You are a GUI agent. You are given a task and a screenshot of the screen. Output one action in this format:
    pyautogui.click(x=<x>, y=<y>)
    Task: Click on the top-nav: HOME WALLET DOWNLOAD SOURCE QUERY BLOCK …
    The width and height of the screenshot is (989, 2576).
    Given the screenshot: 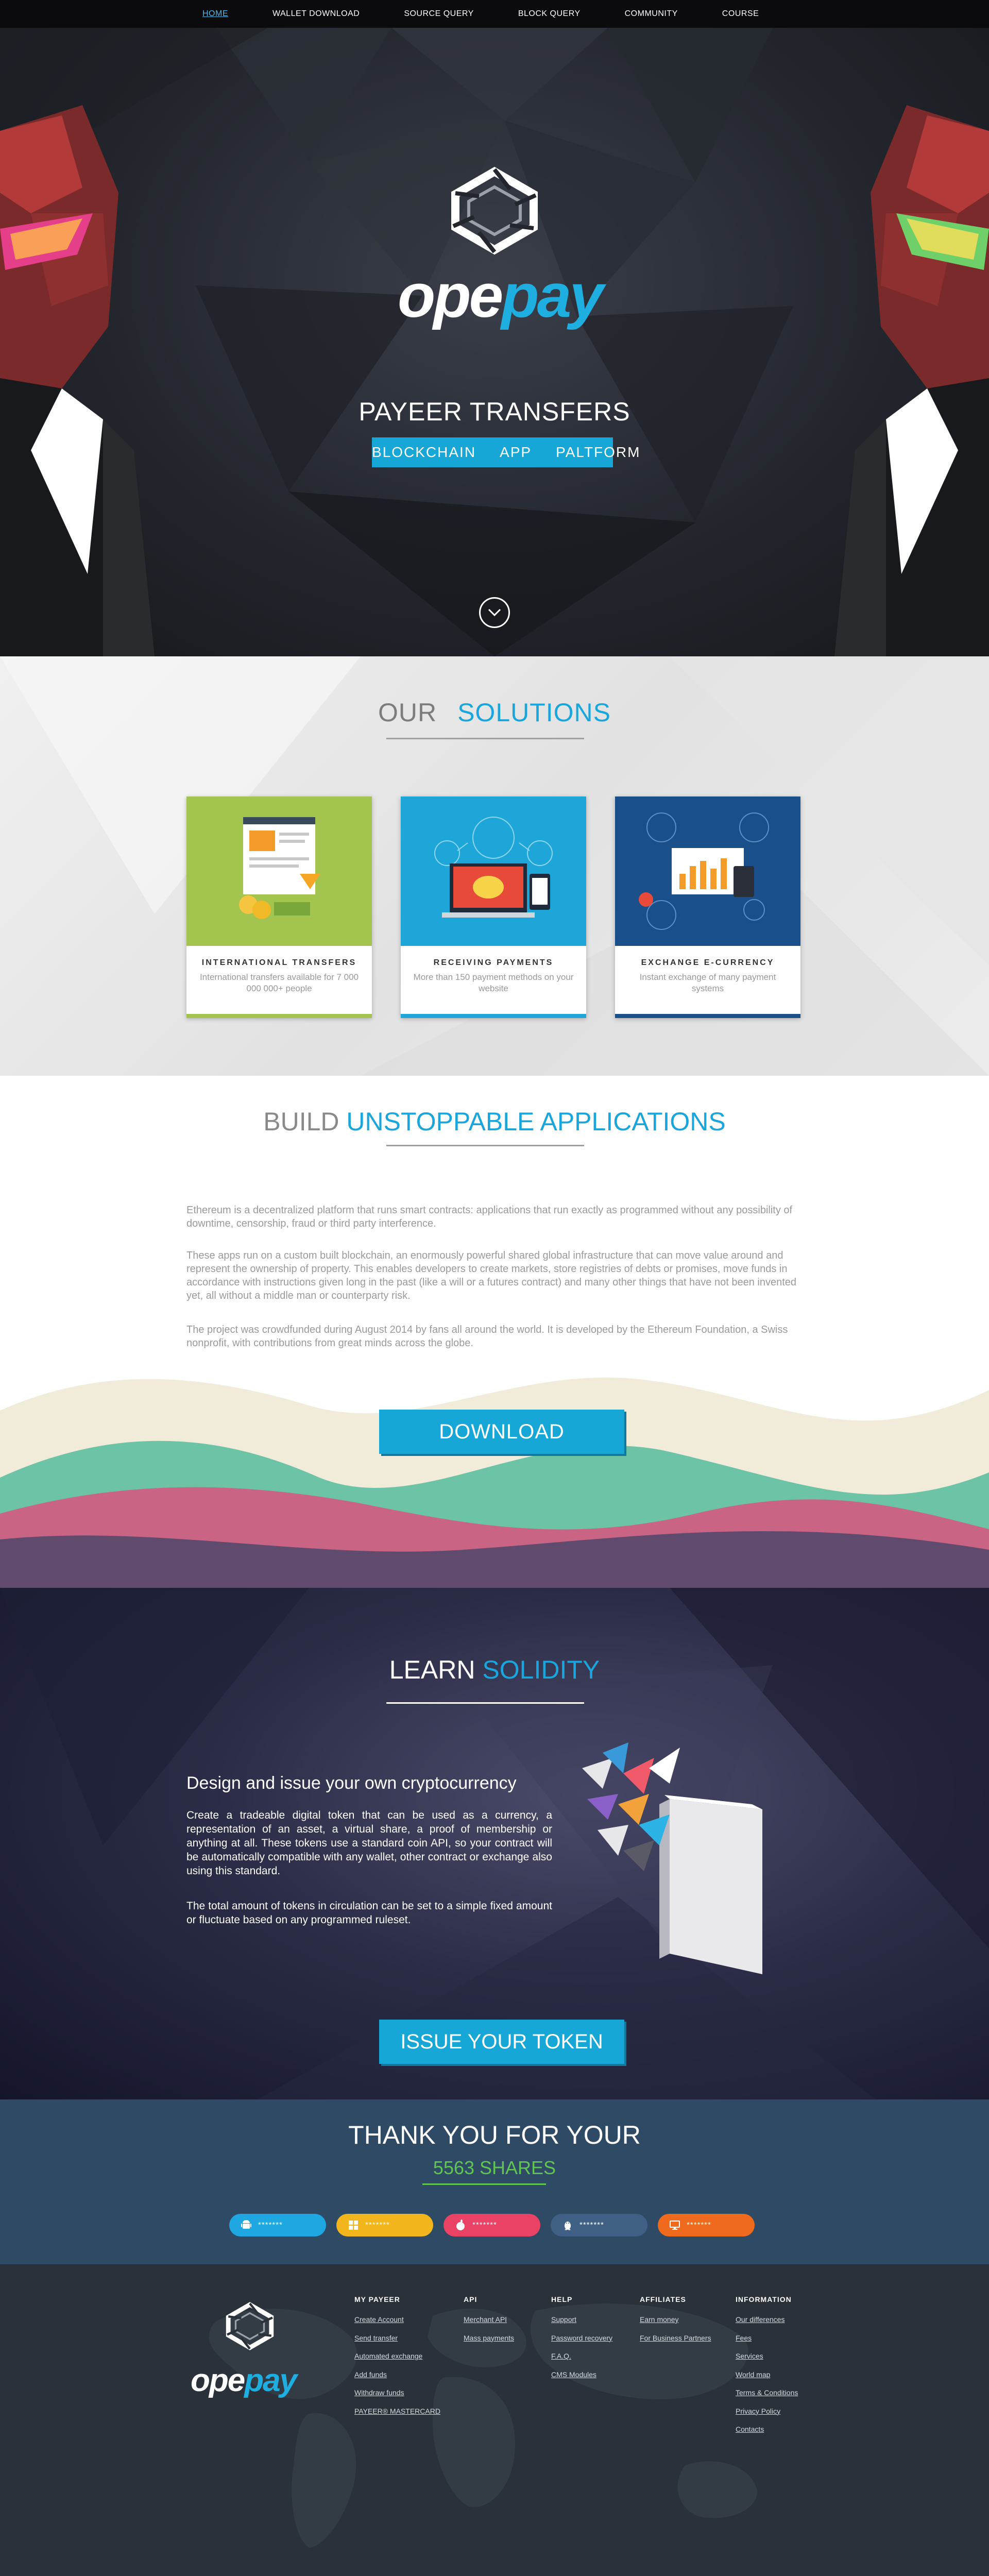 What is the action you would take?
    pyautogui.click(x=494, y=14)
    